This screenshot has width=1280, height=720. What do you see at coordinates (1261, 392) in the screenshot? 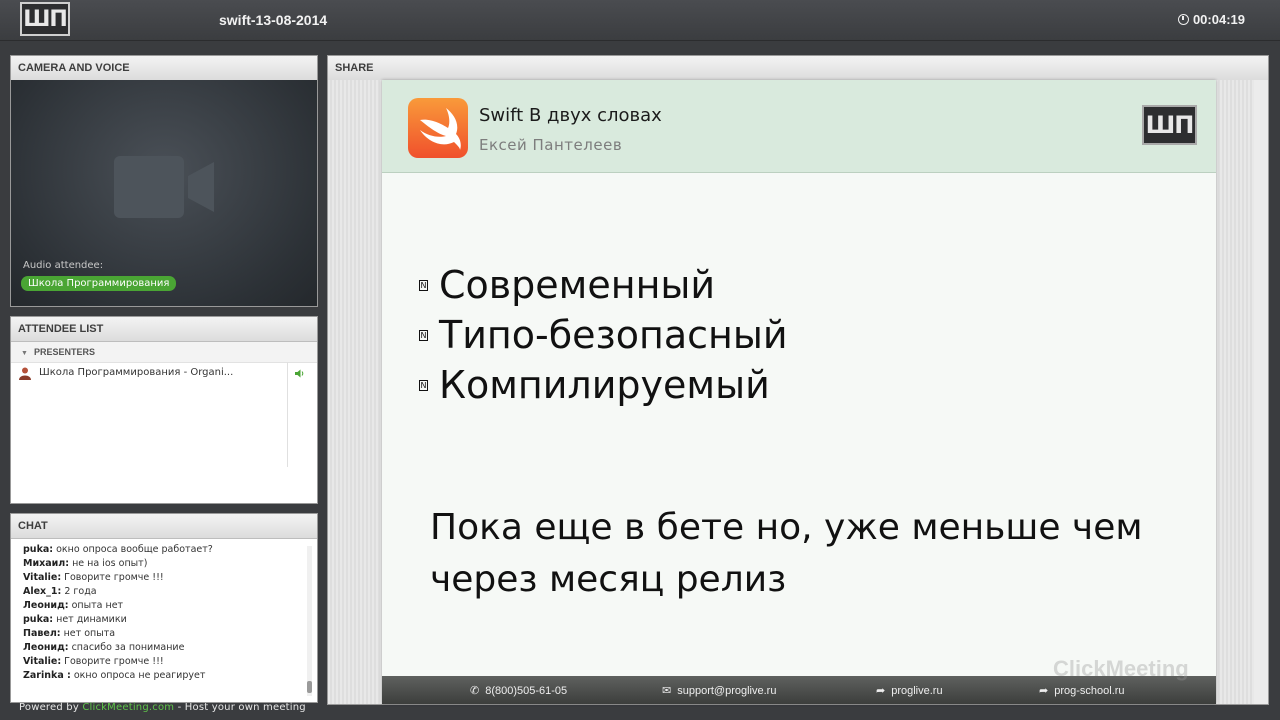
I see `share-scrollbar` at bounding box center [1261, 392].